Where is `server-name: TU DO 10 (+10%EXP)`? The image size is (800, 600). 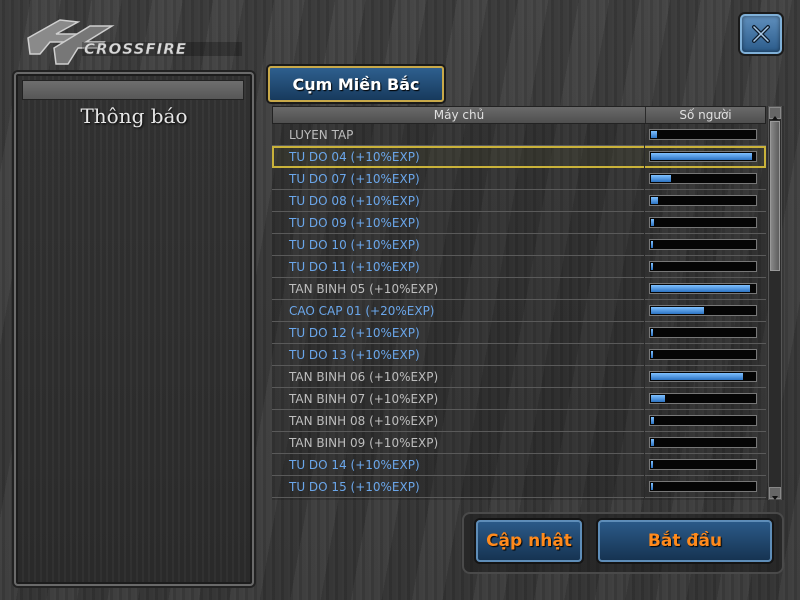 server-name: TU DO 10 (+10%EXP) is located at coordinates (354, 245).